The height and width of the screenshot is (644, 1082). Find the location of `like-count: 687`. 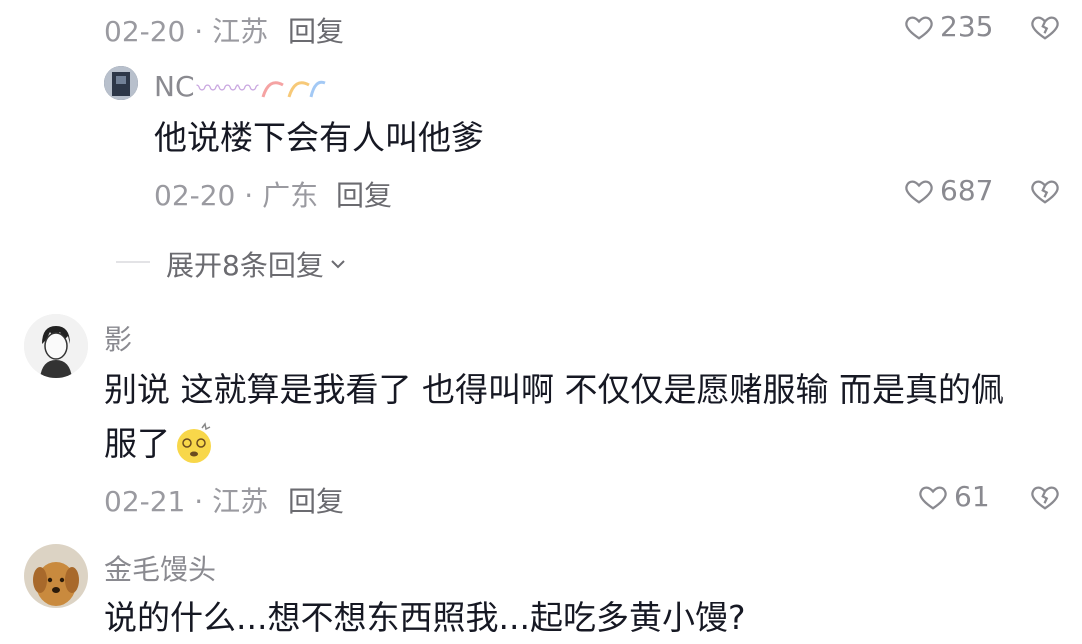

like-count: 687 is located at coordinates (967, 190).